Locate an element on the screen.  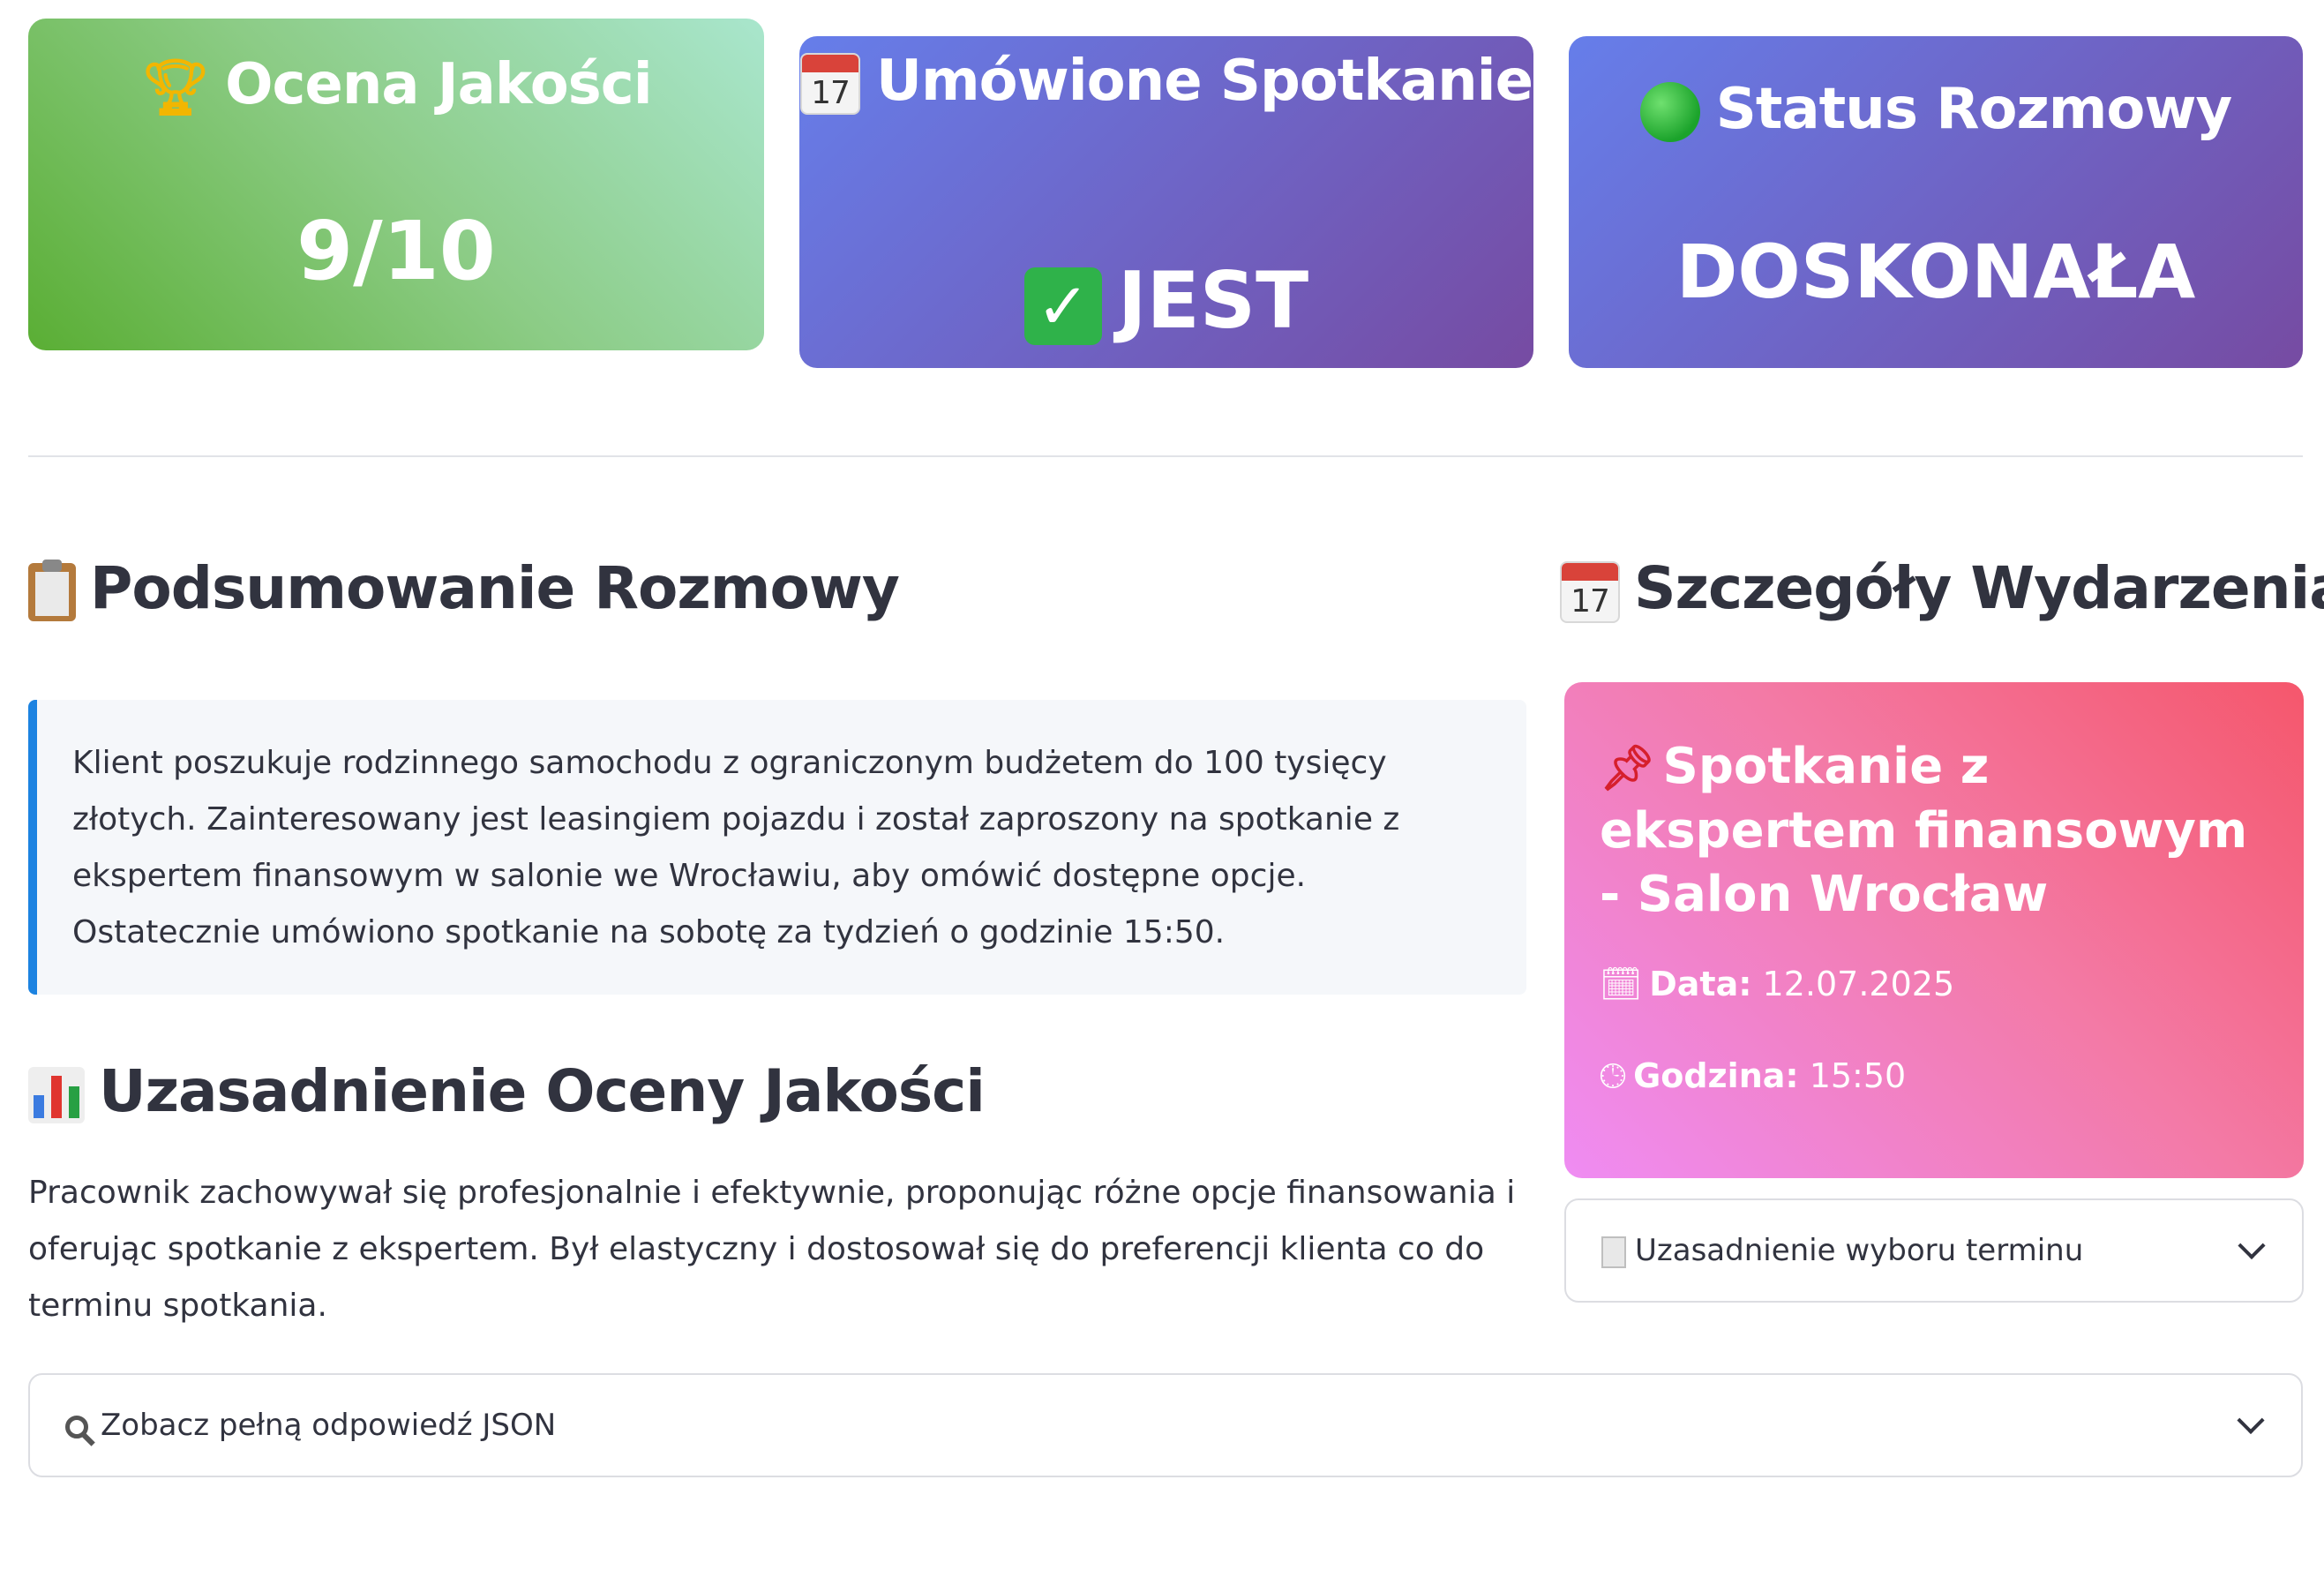
meeting-status-card: 17 Umówione Spotkanie ✓ JEST is located at coordinates (1166, 202).